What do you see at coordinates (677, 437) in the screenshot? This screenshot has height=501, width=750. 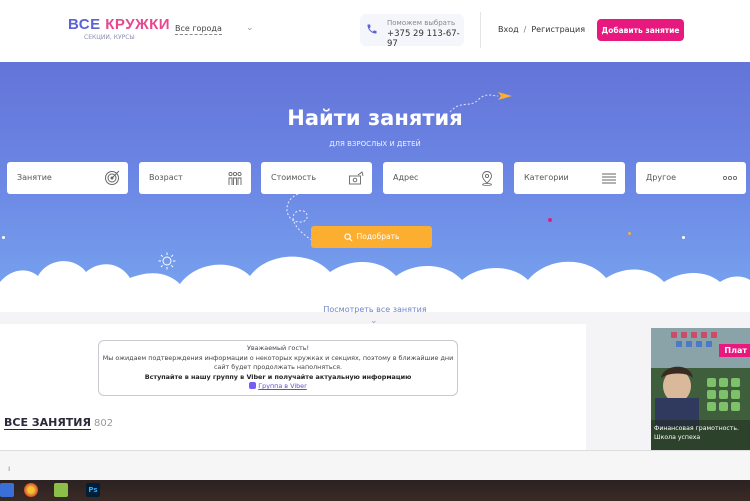 I see `ad-caption-line-2: Школа успеха` at bounding box center [677, 437].